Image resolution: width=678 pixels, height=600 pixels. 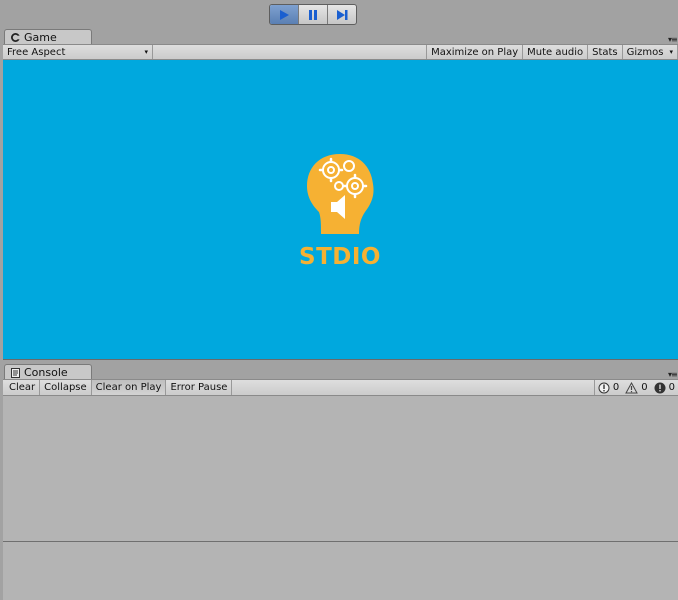 What do you see at coordinates (78, 52) in the screenshot?
I see `aspect-dropdown: Free Aspect ▾` at bounding box center [78, 52].